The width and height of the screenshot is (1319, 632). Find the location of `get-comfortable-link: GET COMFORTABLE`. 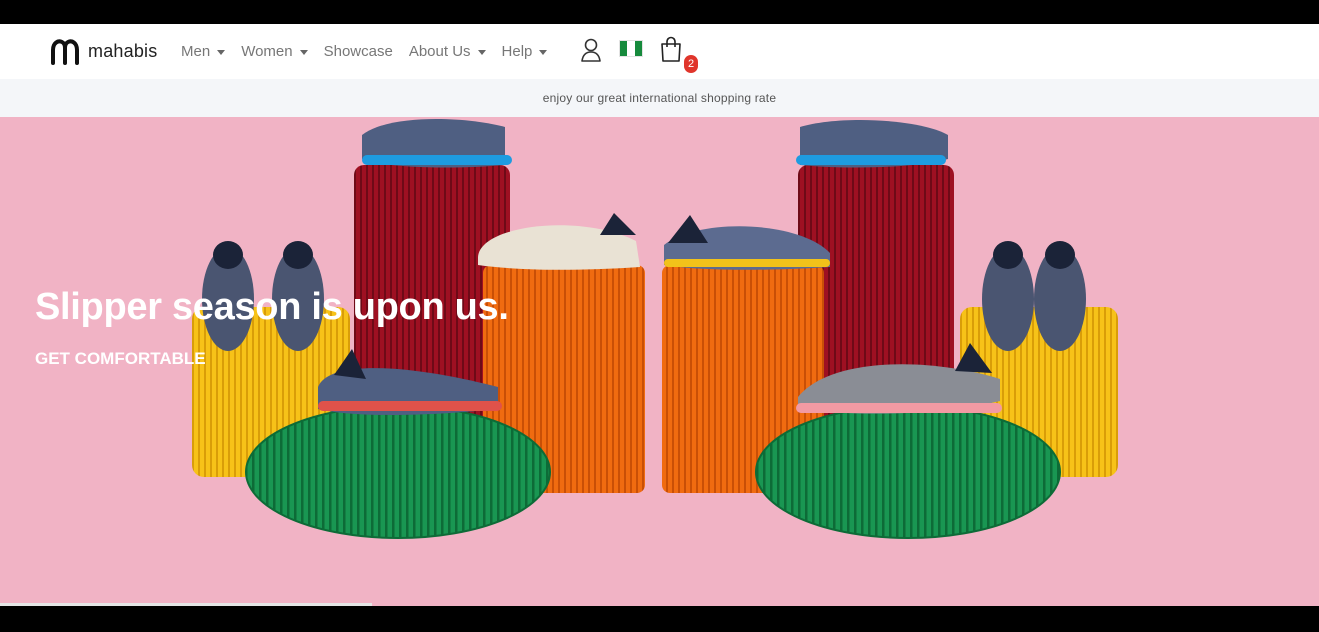

get-comfortable-link: GET COMFORTABLE is located at coordinates (120, 359).